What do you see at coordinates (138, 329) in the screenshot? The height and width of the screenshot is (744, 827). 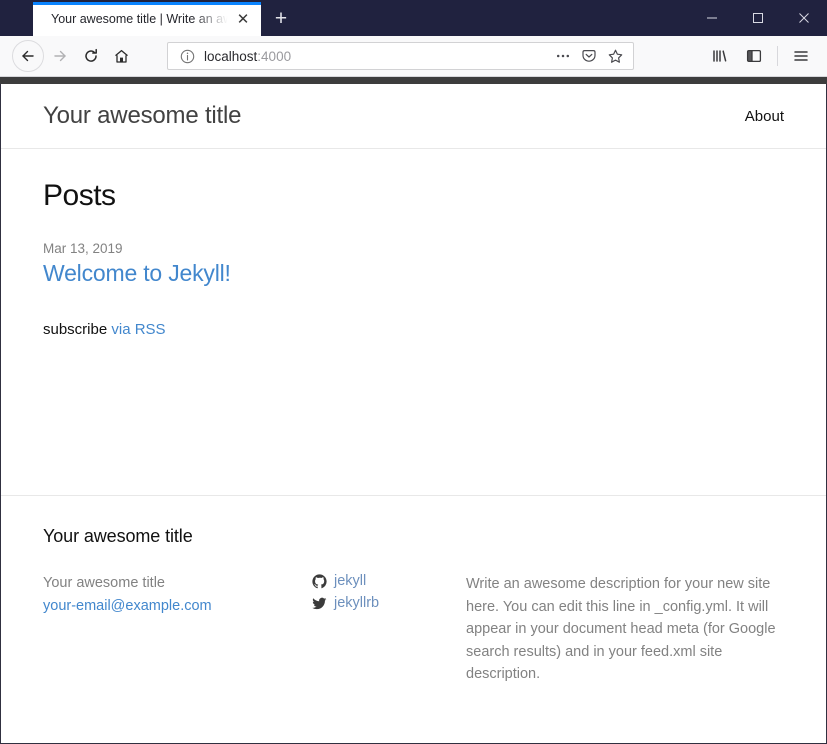 I see `rss-link: via RSS` at bounding box center [138, 329].